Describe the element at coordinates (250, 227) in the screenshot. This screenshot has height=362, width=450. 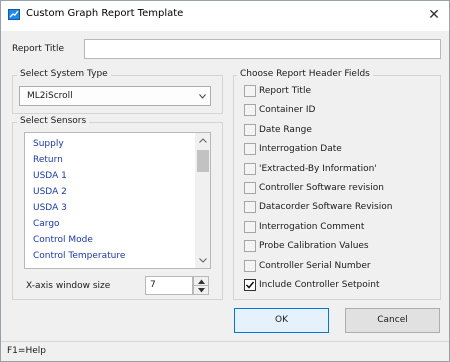
I see `checkbox-interrogation-comment` at that location.